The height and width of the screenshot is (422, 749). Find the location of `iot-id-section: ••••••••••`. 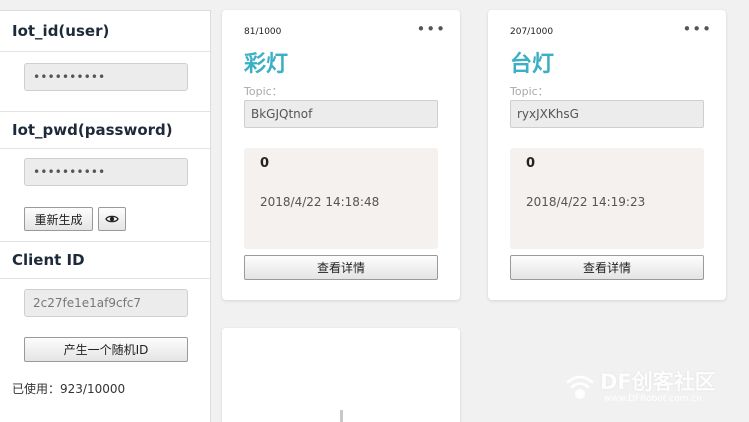

iot-id-section: •••••••••• is located at coordinates (105, 82).